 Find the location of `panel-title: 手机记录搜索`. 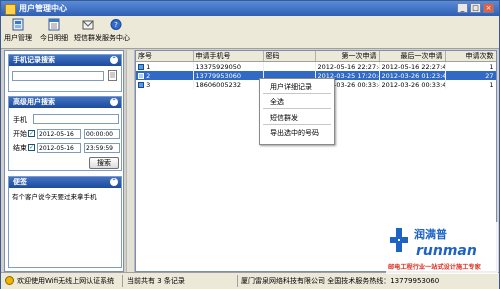

panel-title: 手机记录搜索 is located at coordinates (34, 60).